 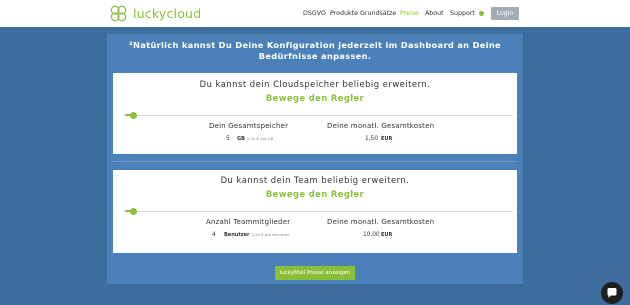 I want to click on team-unit: Benutzer 2,50 € pro Benutzer, so click(x=257, y=235).